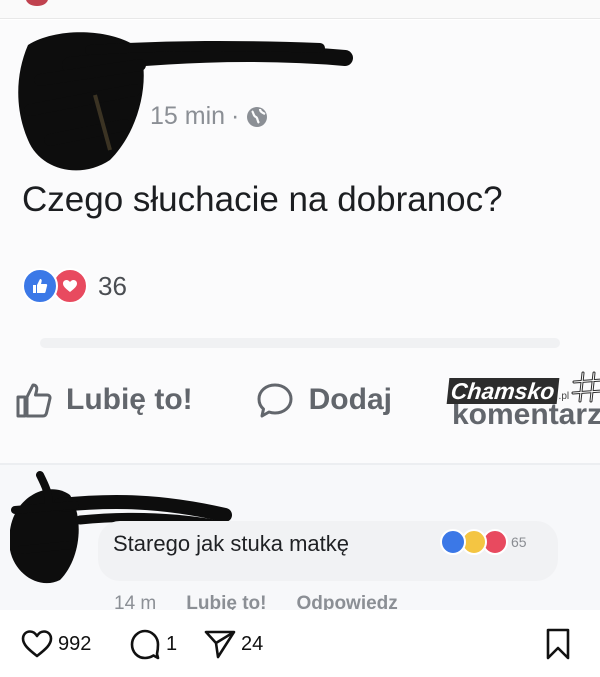 The height and width of the screenshot is (677, 600). Describe the element at coordinates (257, 116) in the screenshot. I see `globe-icon` at that location.